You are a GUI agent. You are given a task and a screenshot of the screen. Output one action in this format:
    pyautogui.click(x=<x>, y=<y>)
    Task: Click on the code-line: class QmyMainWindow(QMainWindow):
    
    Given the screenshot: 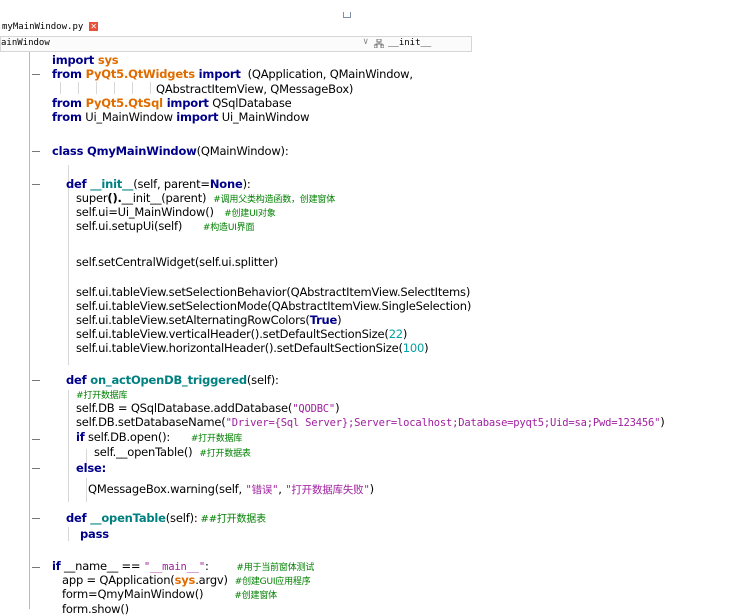 What is the action you would take?
    pyautogui.click(x=170, y=151)
    